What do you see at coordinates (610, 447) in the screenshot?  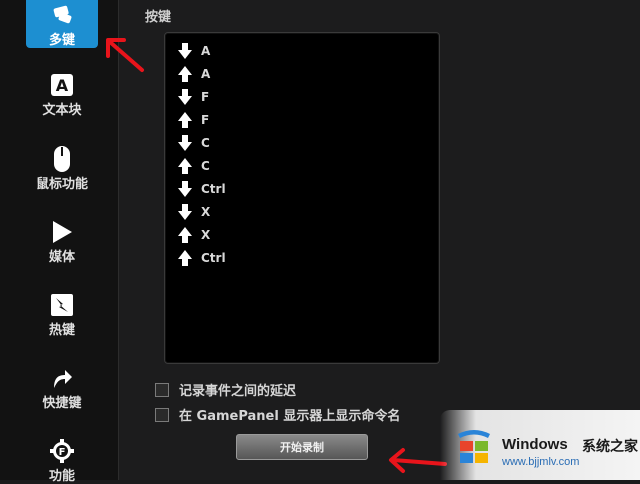 I see `watermark-title-cn: 系统之家` at bounding box center [610, 447].